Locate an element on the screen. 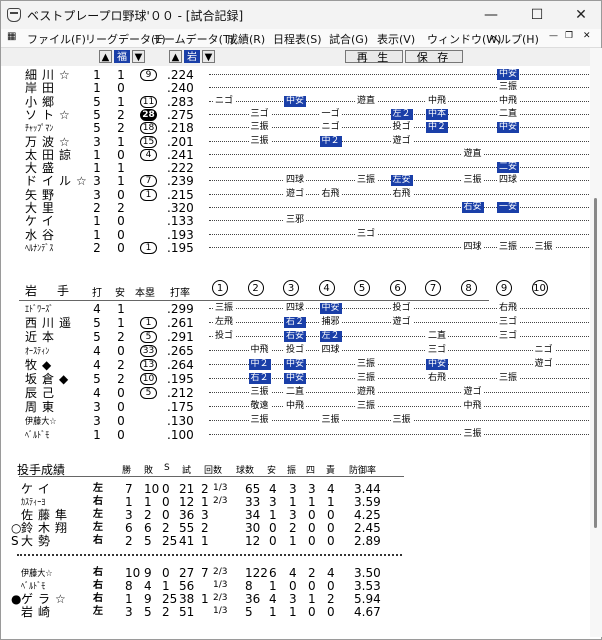 Image resolution: width=602 pixels, height=640 pixels. batter-row: 太田諒 1 0 4 .241 遊直 is located at coordinates (298, 154).